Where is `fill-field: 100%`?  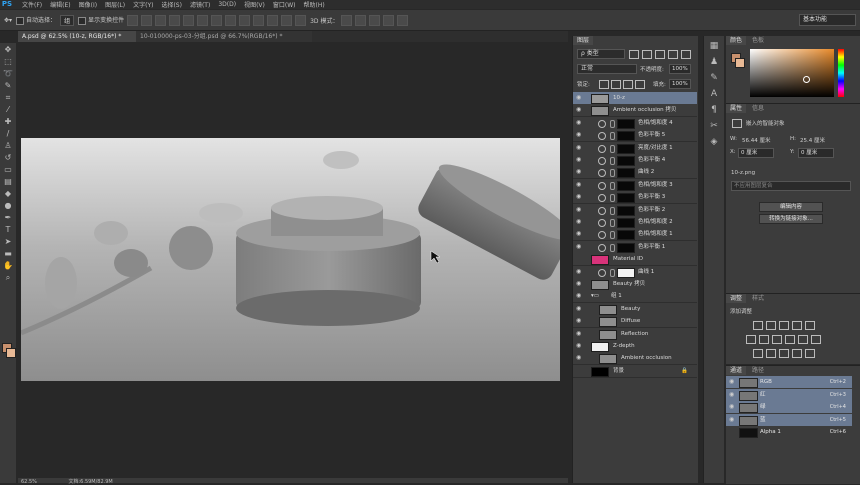
fill-field: 100% is located at coordinates (680, 84).